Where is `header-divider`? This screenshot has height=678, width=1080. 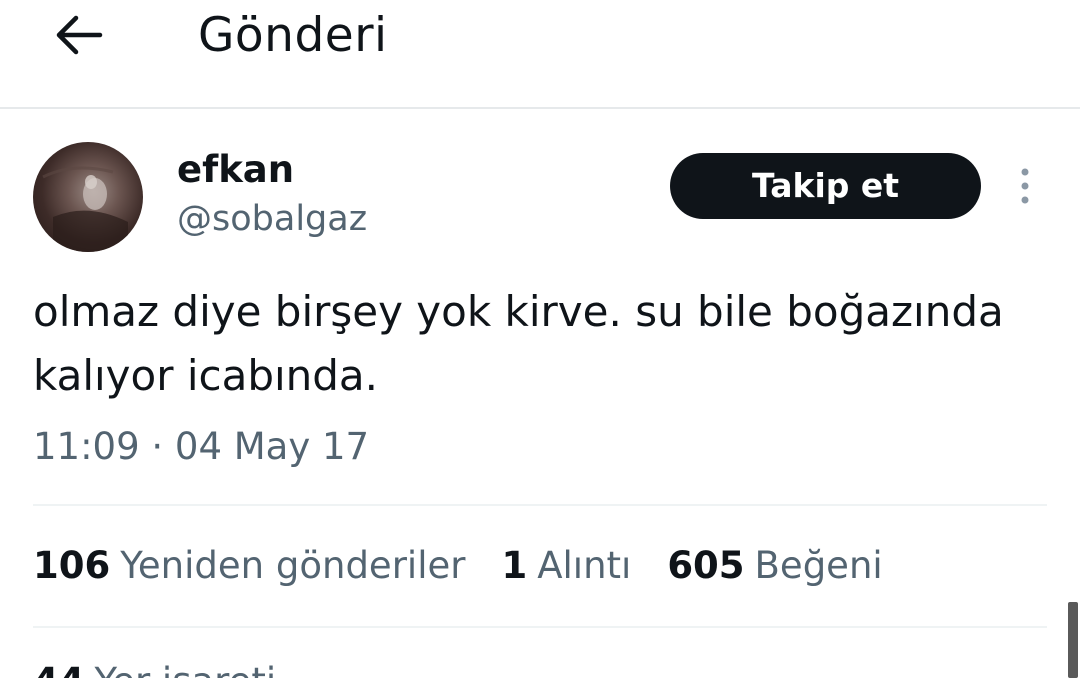
header-divider is located at coordinates (540, 108).